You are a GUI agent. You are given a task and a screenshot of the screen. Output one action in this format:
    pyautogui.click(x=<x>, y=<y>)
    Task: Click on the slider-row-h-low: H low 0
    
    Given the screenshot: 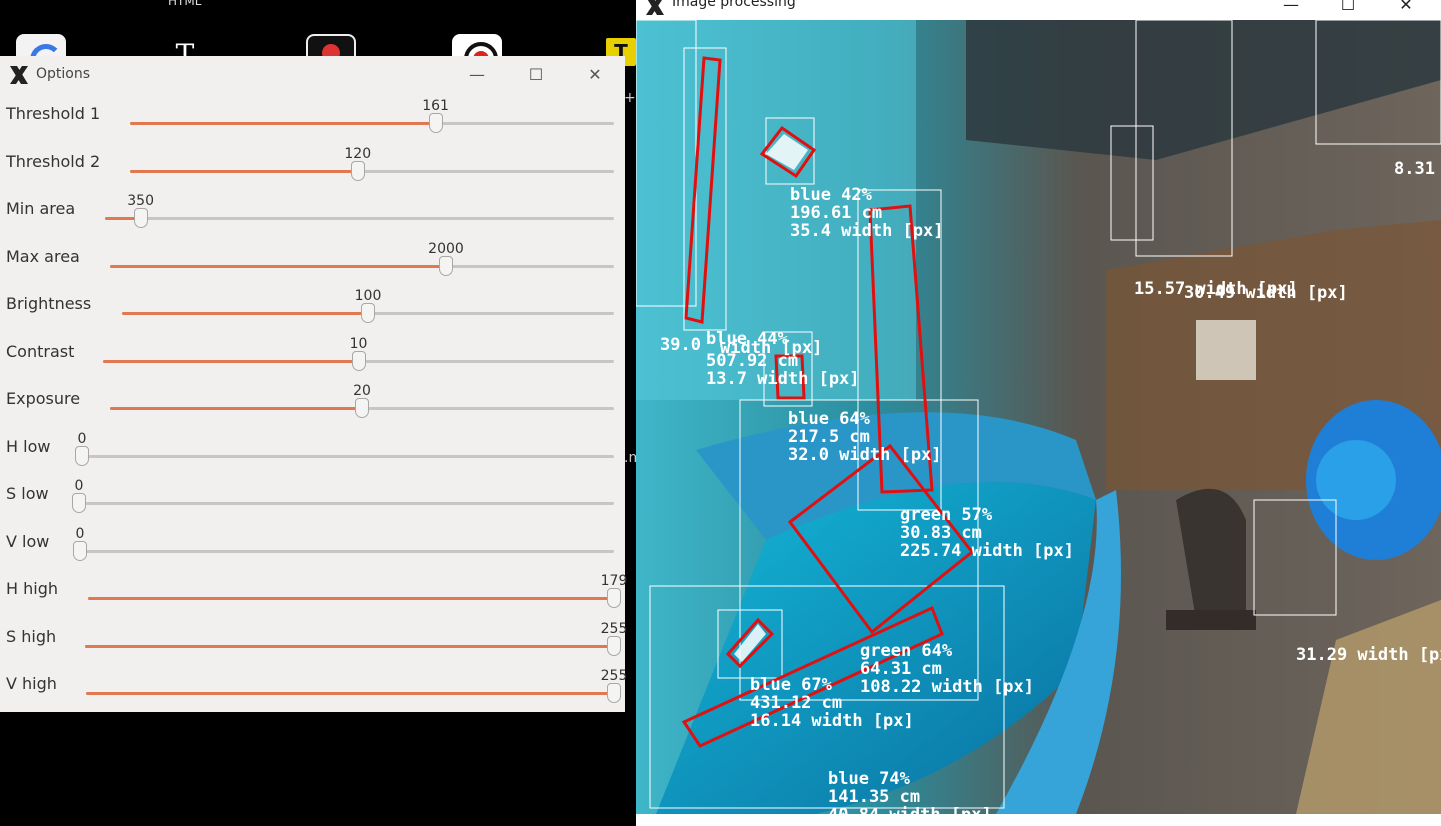 What is the action you would take?
    pyautogui.click(x=312, y=462)
    